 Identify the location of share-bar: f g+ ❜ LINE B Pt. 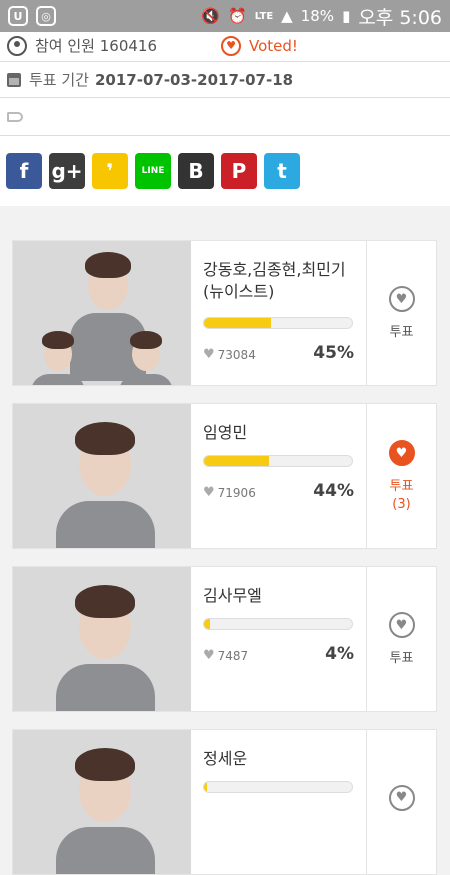
(225, 171).